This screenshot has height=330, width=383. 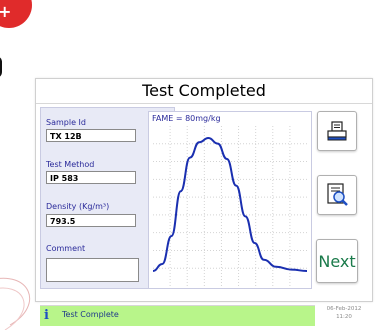 I want to click on print-button, so click(x=337, y=131).